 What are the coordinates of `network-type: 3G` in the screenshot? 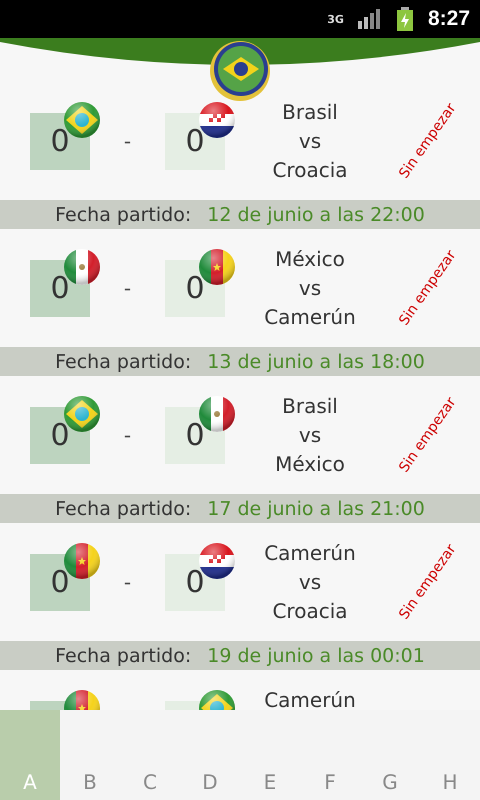 It's located at (335, 19).